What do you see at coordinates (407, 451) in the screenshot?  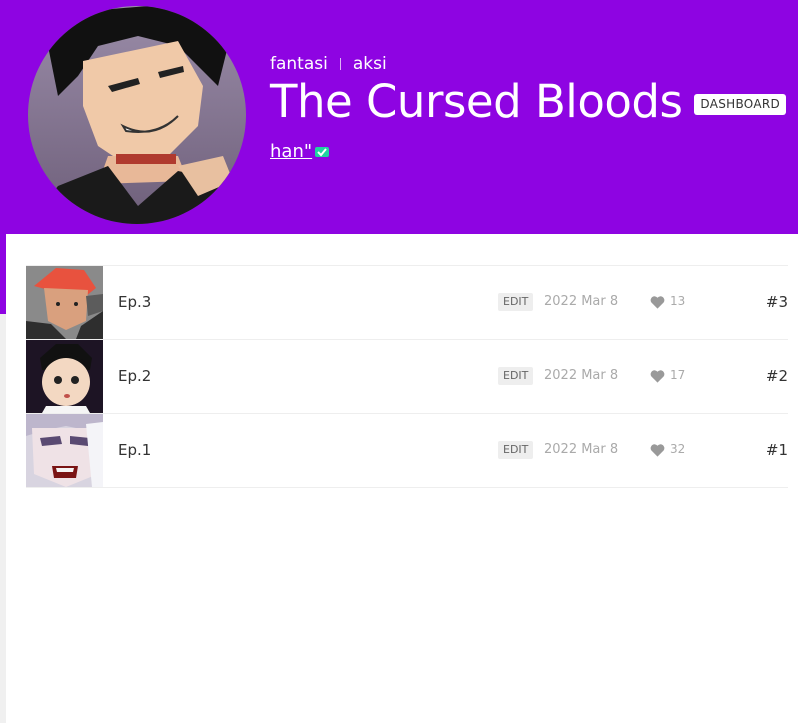 I see `episode-row: Ep.1 EDIT 2022 Mar 8 32 #1` at bounding box center [407, 451].